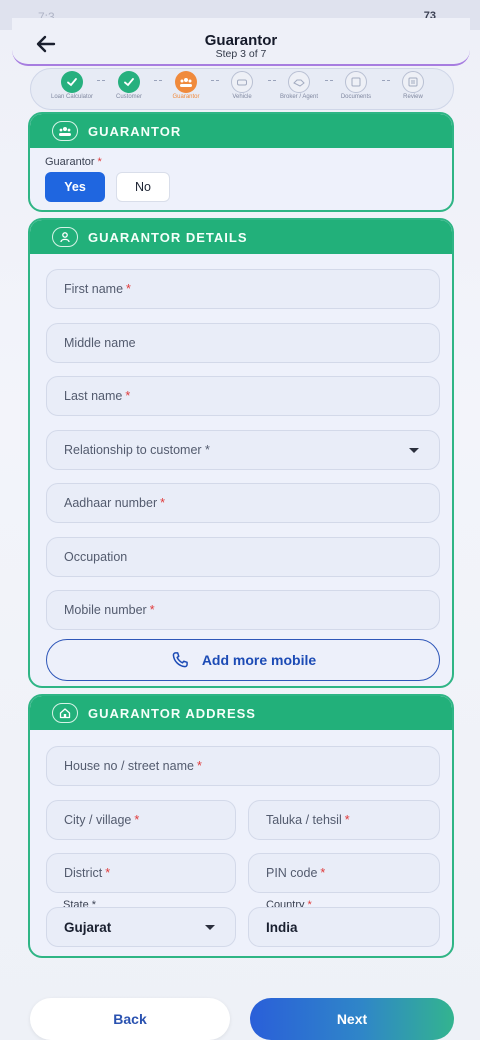 The width and height of the screenshot is (480, 1040). What do you see at coordinates (75, 187) in the screenshot?
I see `yes-button: Yes` at bounding box center [75, 187].